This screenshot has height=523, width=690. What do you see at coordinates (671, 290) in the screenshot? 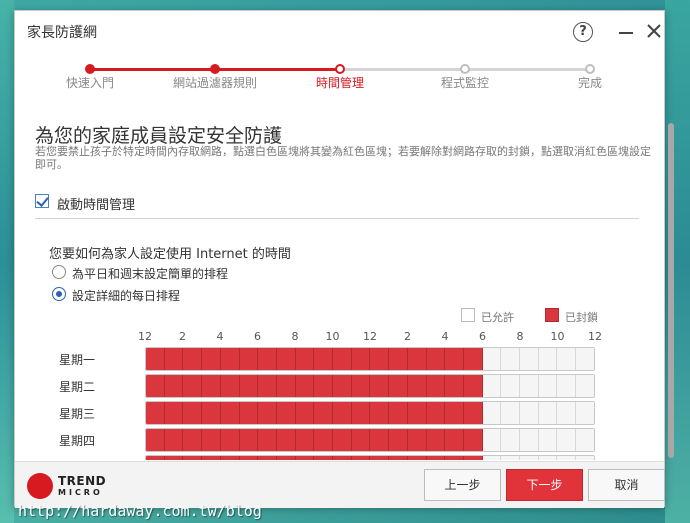
I see `scrollbar-thumb` at bounding box center [671, 290].